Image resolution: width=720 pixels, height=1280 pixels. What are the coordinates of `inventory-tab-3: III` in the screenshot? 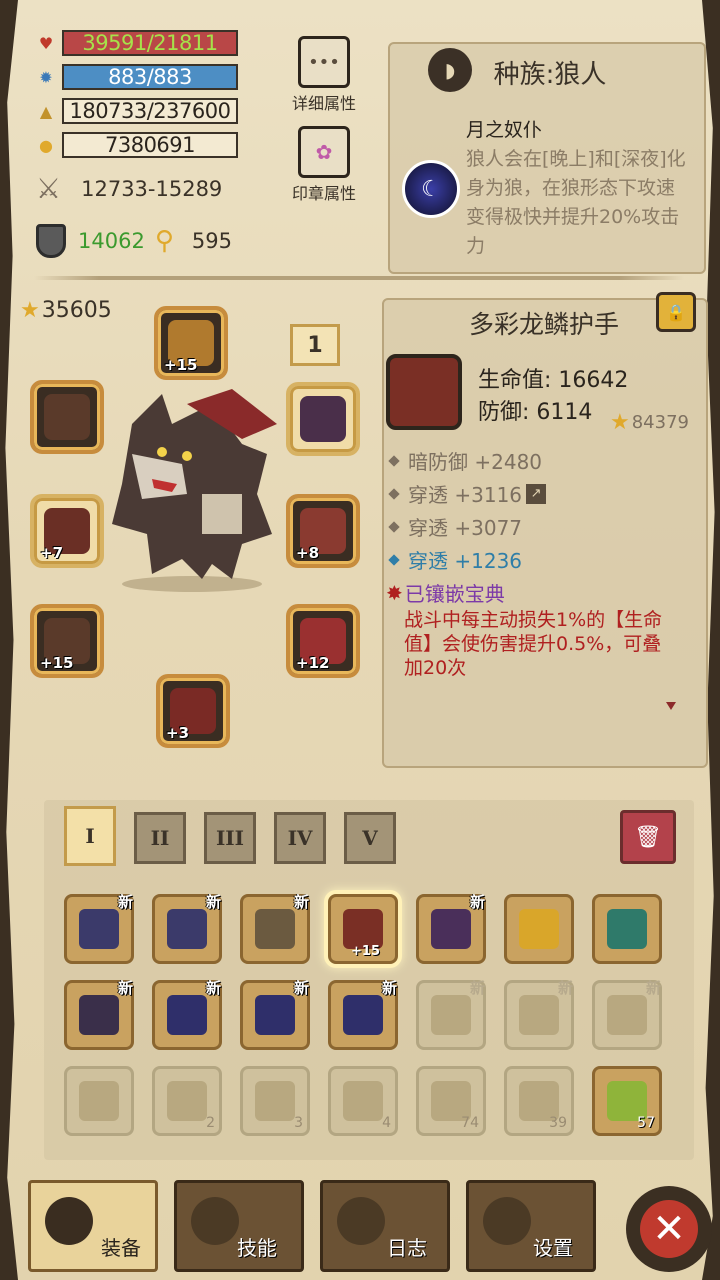 It's located at (230, 838).